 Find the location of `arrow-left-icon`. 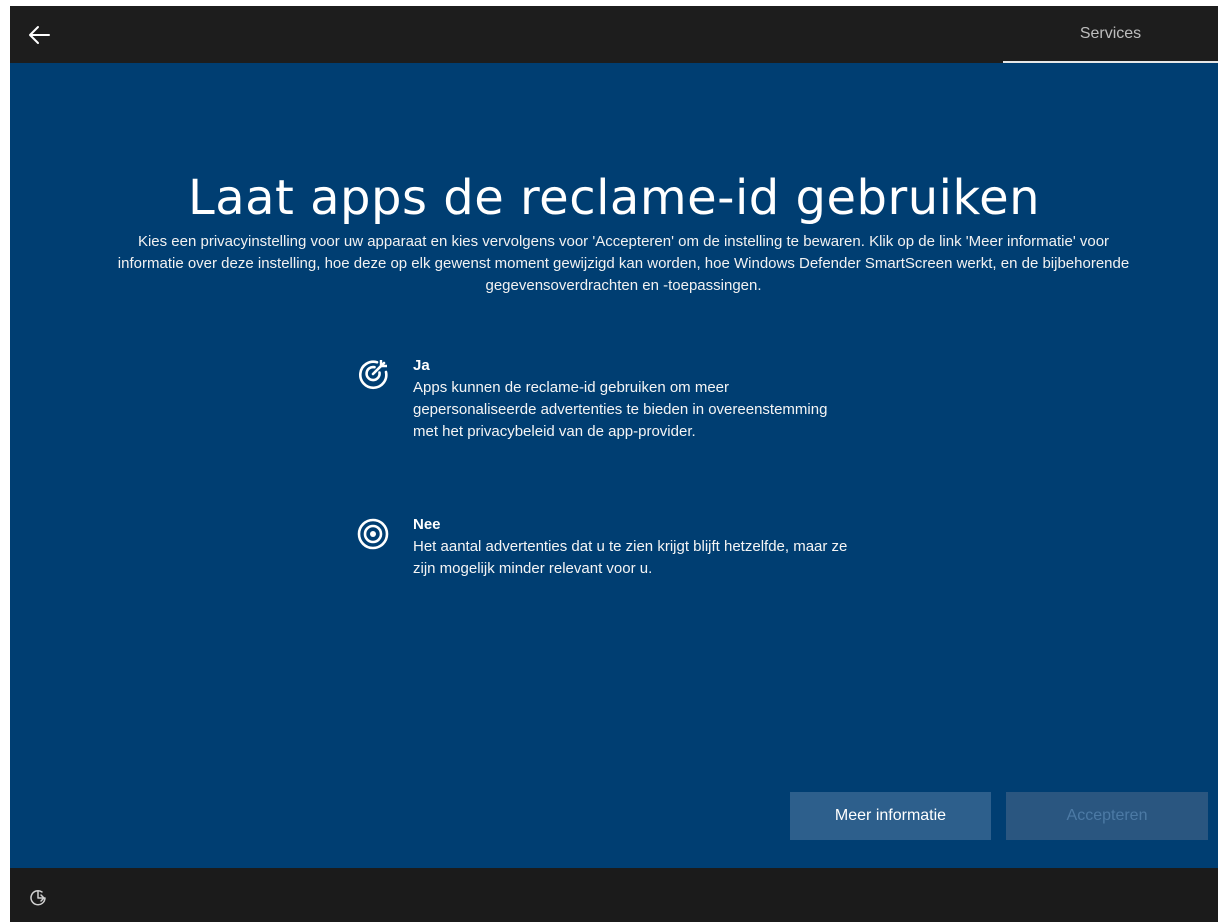

arrow-left-icon is located at coordinates (39, 35).